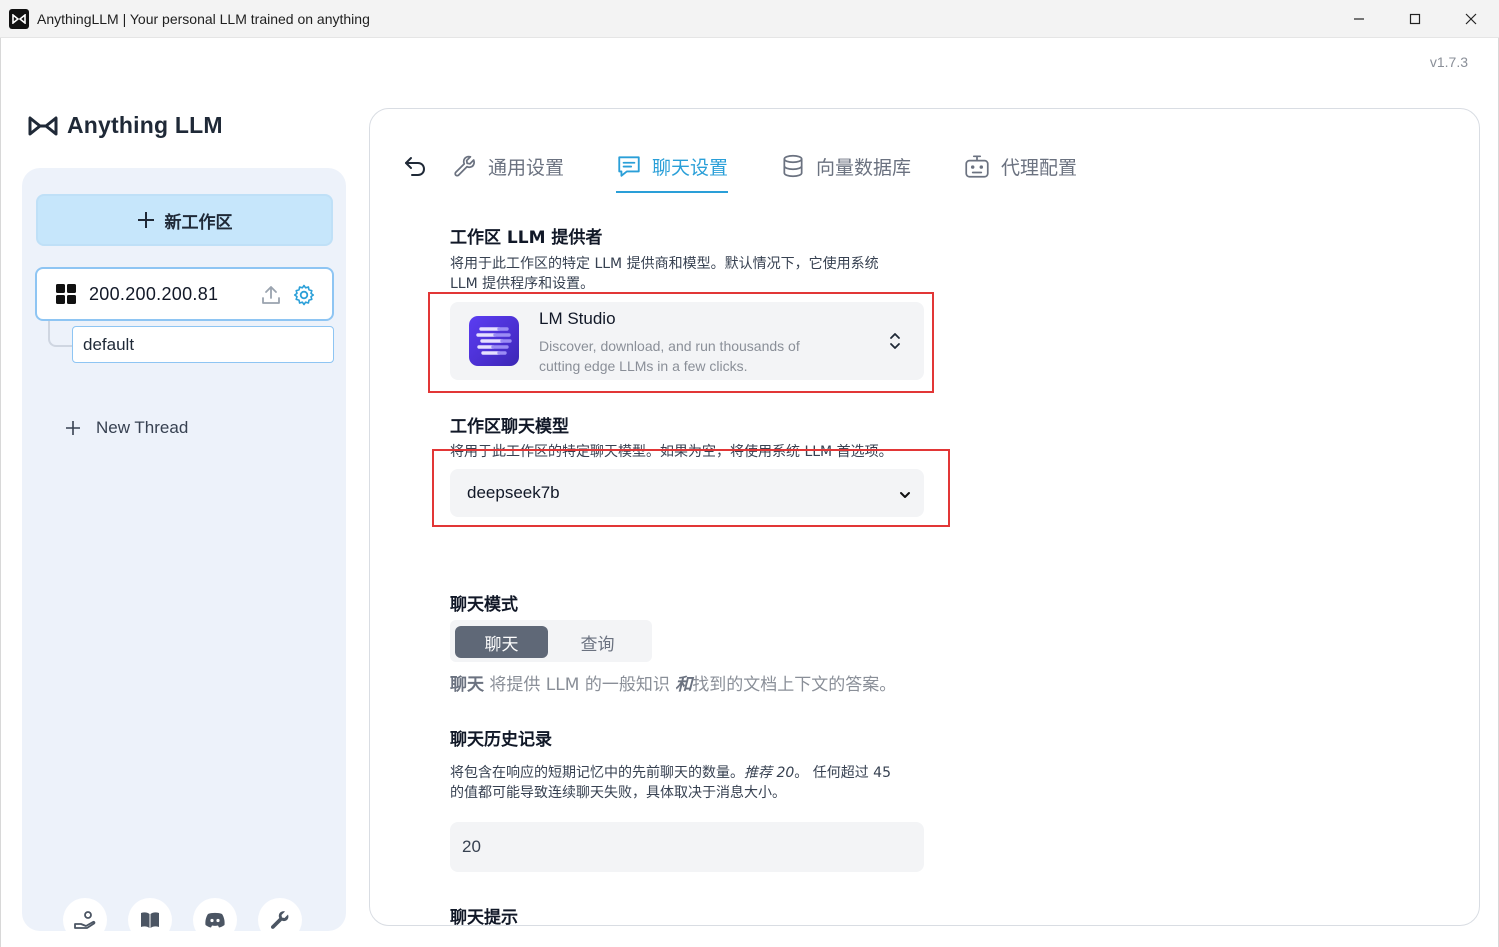 Image resolution: width=1499 pixels, height=947 pixels. Describe the element at coordinates (691, 488) in the screenshot. I see `highlight-box-model` at that location.